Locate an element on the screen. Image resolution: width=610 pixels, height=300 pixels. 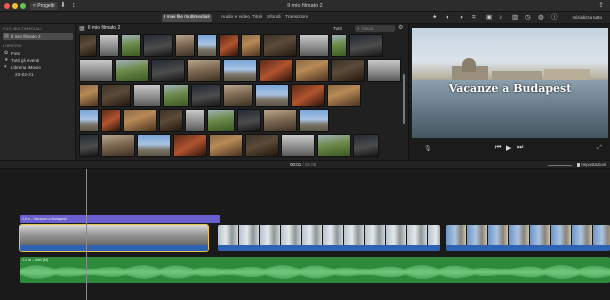
tab-audio-video: Audio e video is located at coordinates (235, 18).